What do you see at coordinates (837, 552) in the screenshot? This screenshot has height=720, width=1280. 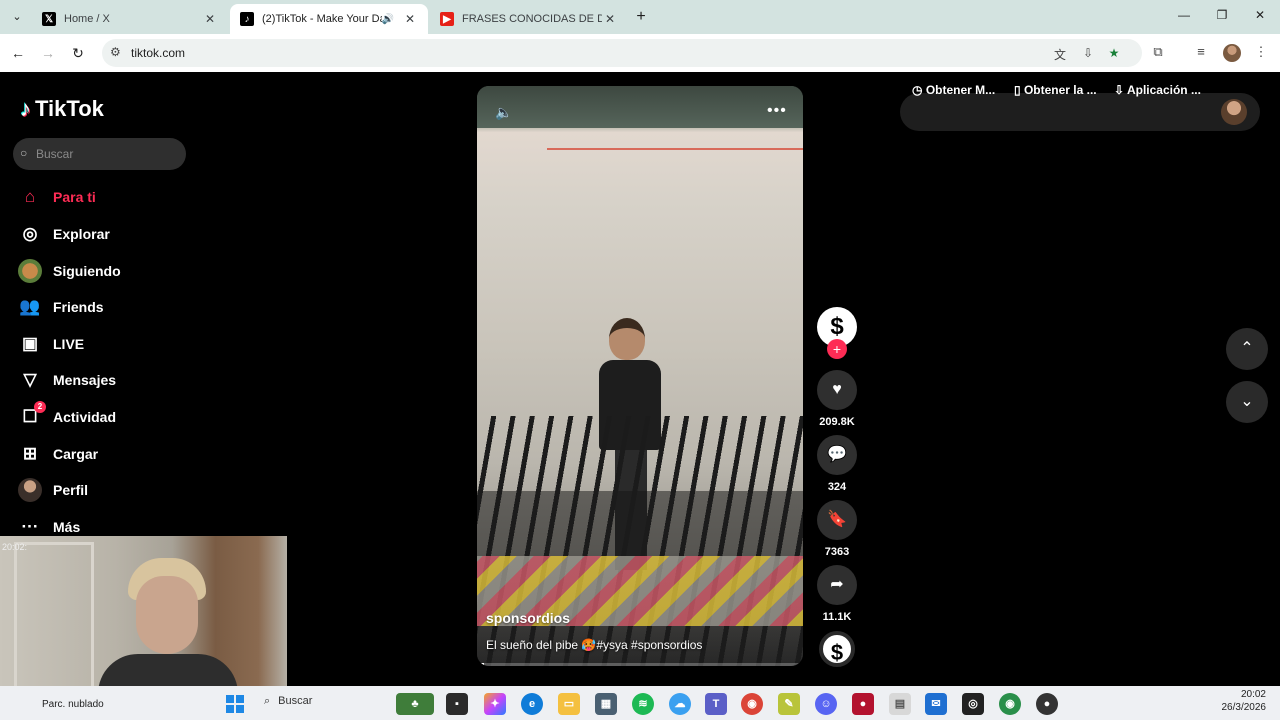 I see `save-count: 7363` at bounding box center [837, 552].